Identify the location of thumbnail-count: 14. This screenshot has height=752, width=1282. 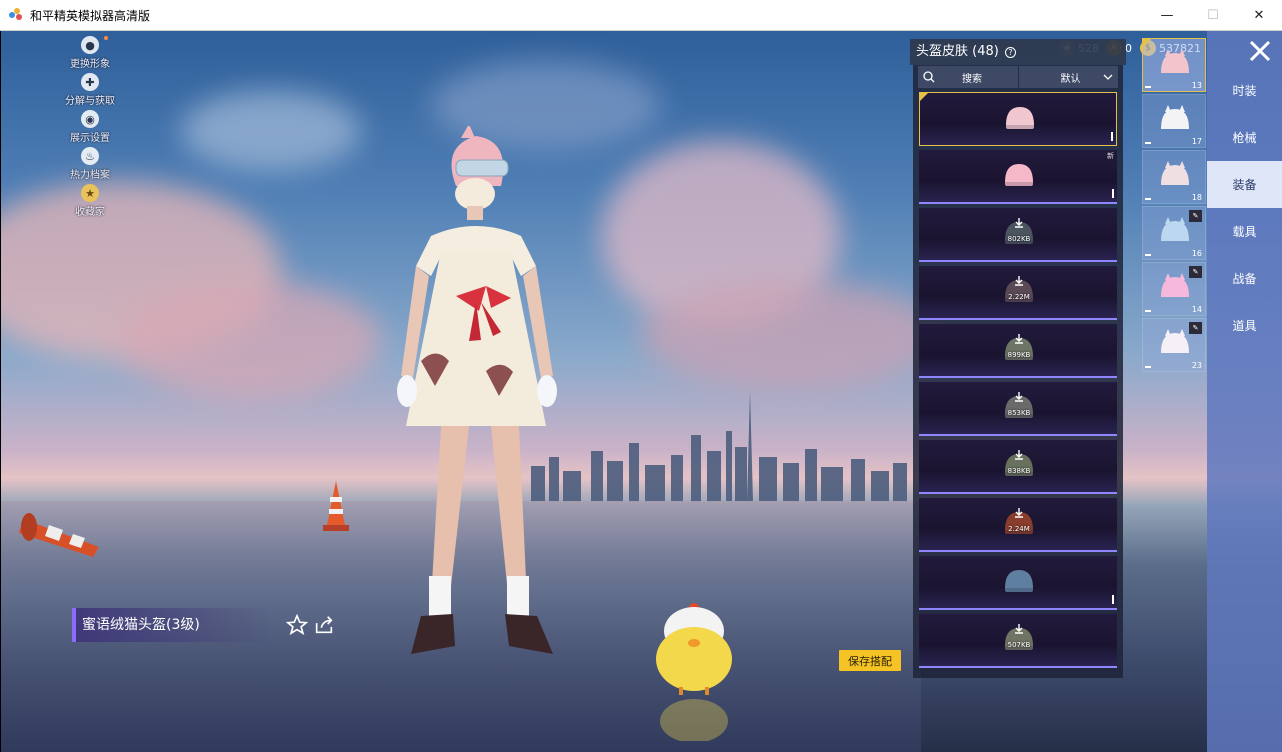
(1196, 309).